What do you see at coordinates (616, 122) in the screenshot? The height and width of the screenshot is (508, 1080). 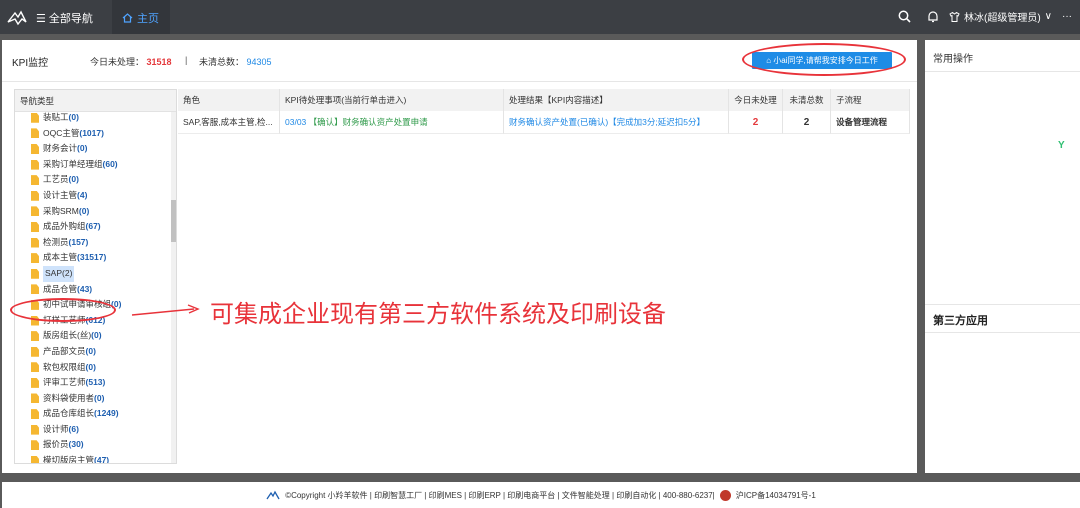 I see `cell-result: 财务确认资产处置(已确认)【完成加3分;延迟扣5分】` at bounding box center [616, 122].